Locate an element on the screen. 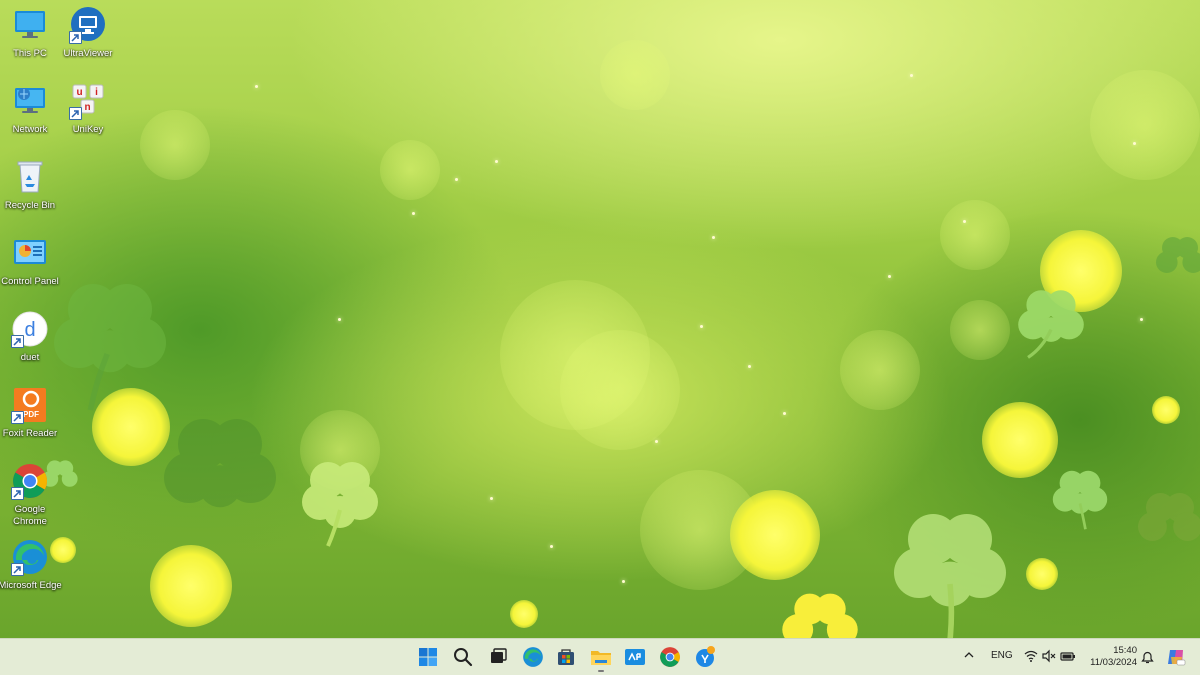  desktop-icon-unikey: u i n UniKey is located at coordinates (88, 118).